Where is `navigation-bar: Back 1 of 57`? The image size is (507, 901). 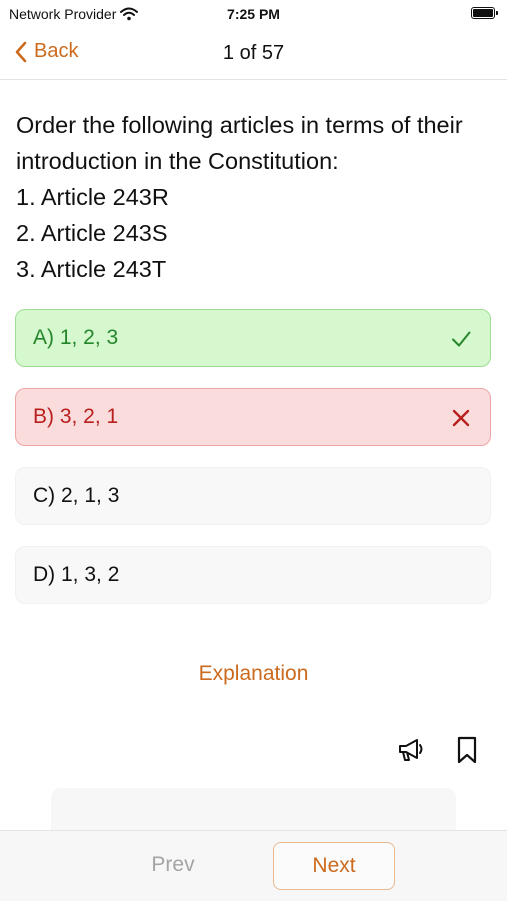 navigation-bar: Back 1 of 57 is located at coordinates (253, 54).